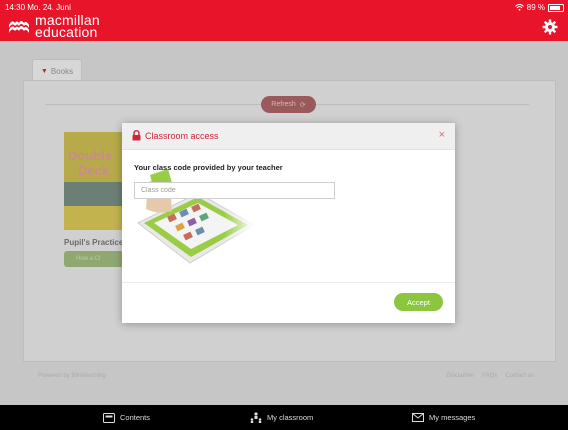  Describe the element at coordinates (15, 7) in the screenshot. I see `status-clock: 14:30` at that location.